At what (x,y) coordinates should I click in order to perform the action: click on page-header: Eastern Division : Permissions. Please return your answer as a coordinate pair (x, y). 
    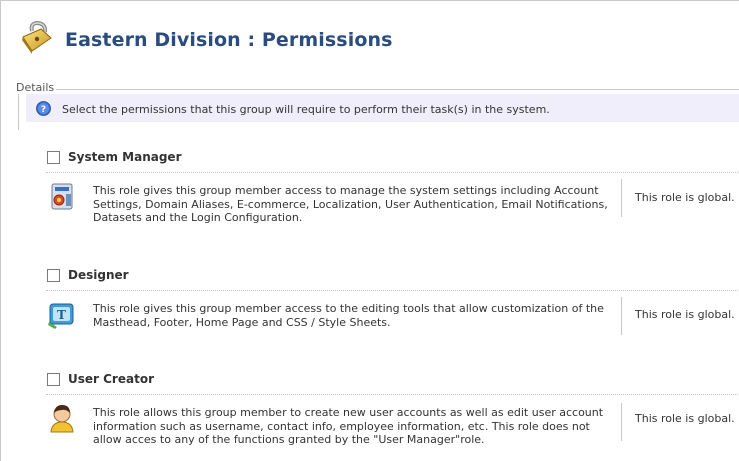
    Looking at the image, I should click on (378, 38).